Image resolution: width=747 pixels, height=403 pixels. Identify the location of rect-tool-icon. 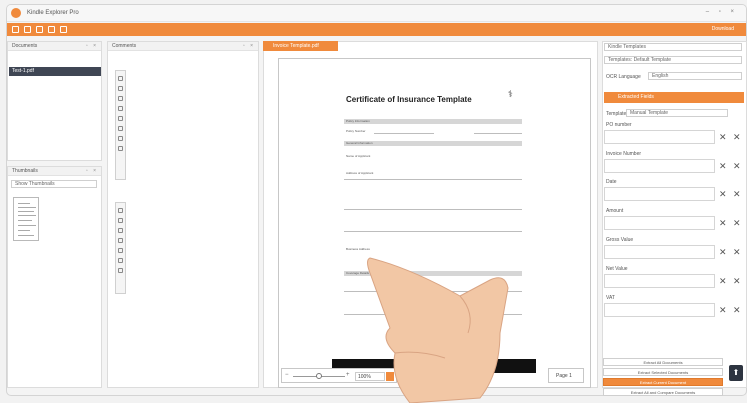
(120, 108).